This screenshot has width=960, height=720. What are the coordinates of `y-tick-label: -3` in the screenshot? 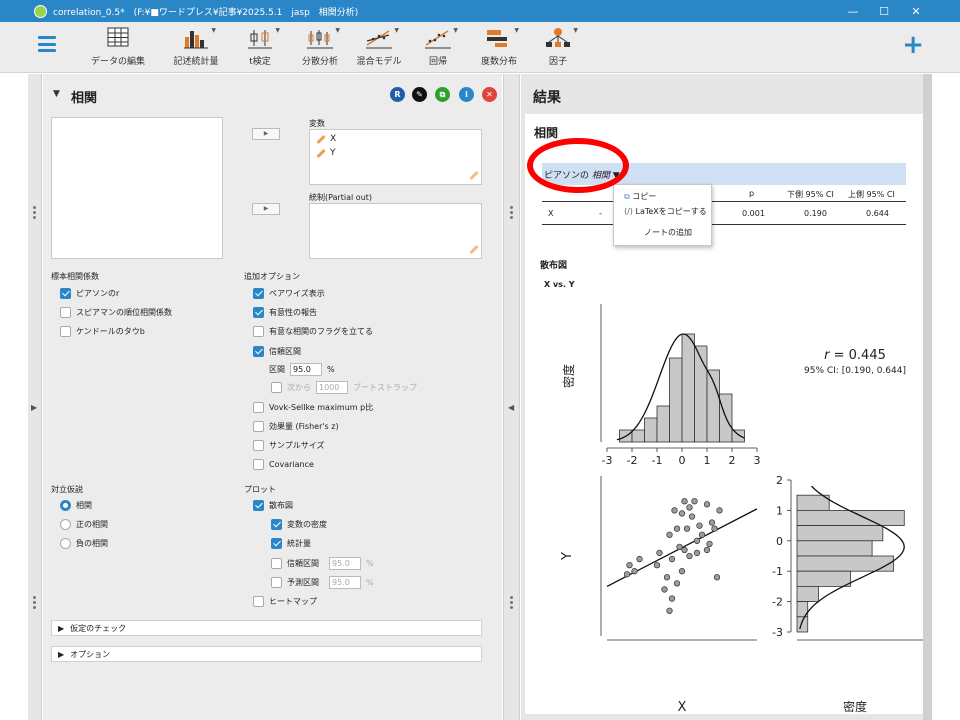 It's located at (777, 632).